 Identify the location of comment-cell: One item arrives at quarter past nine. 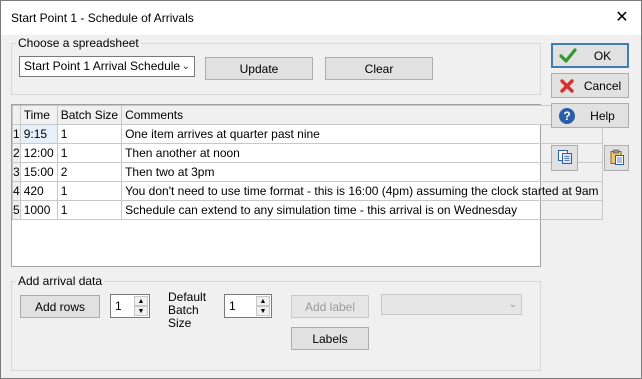
(362, 134).